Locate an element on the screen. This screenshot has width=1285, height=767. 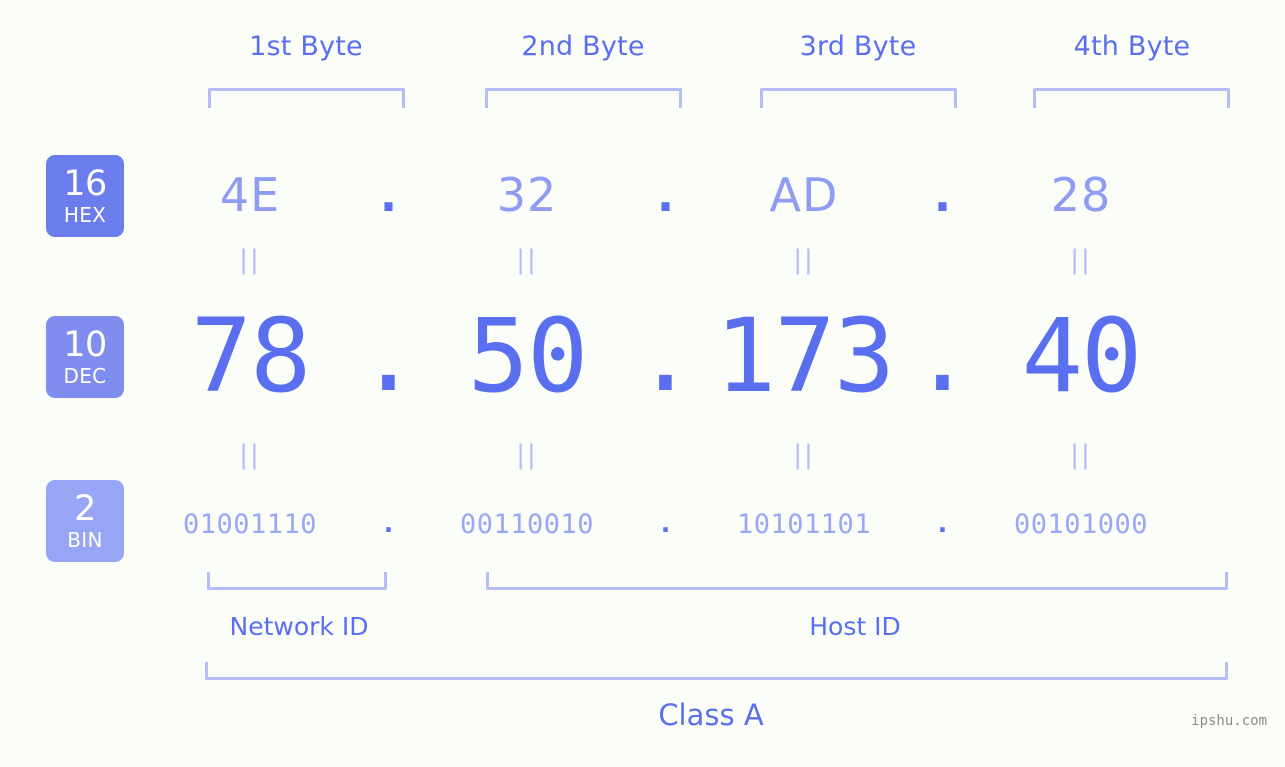
equals-sign-6: || is located at coordinates (527, 455).